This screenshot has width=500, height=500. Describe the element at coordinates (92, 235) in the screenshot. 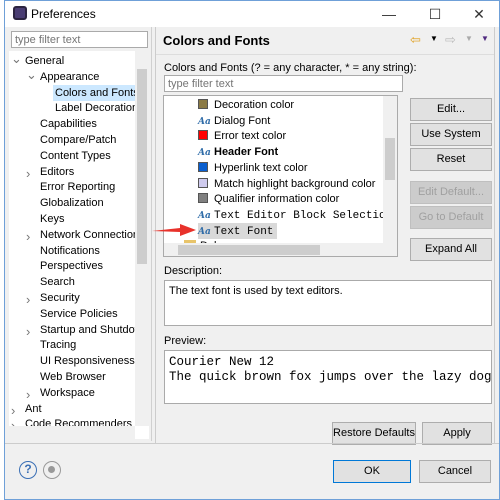

I see `tree-item: Network Connections` at that location.